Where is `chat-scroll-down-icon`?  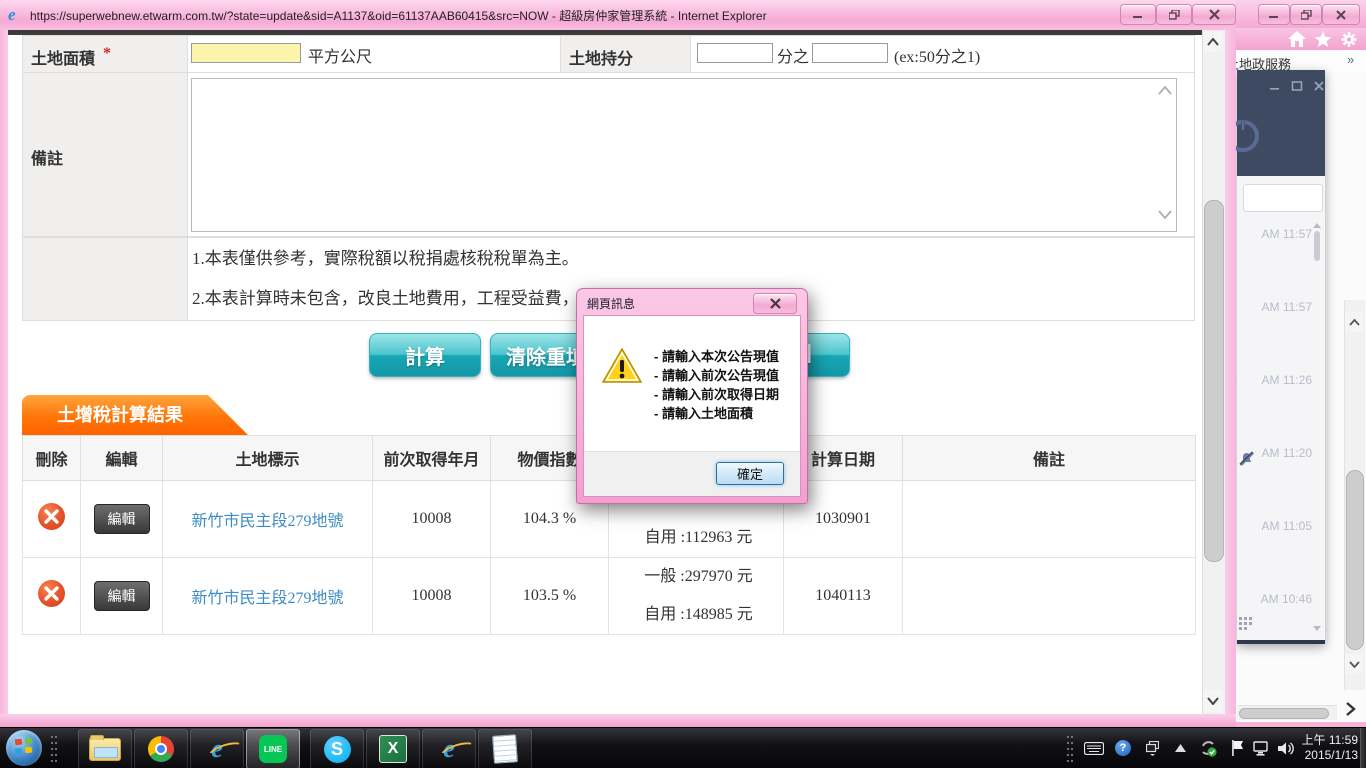 chat-scroll-down-icon is located at coordinates (1317, 629).